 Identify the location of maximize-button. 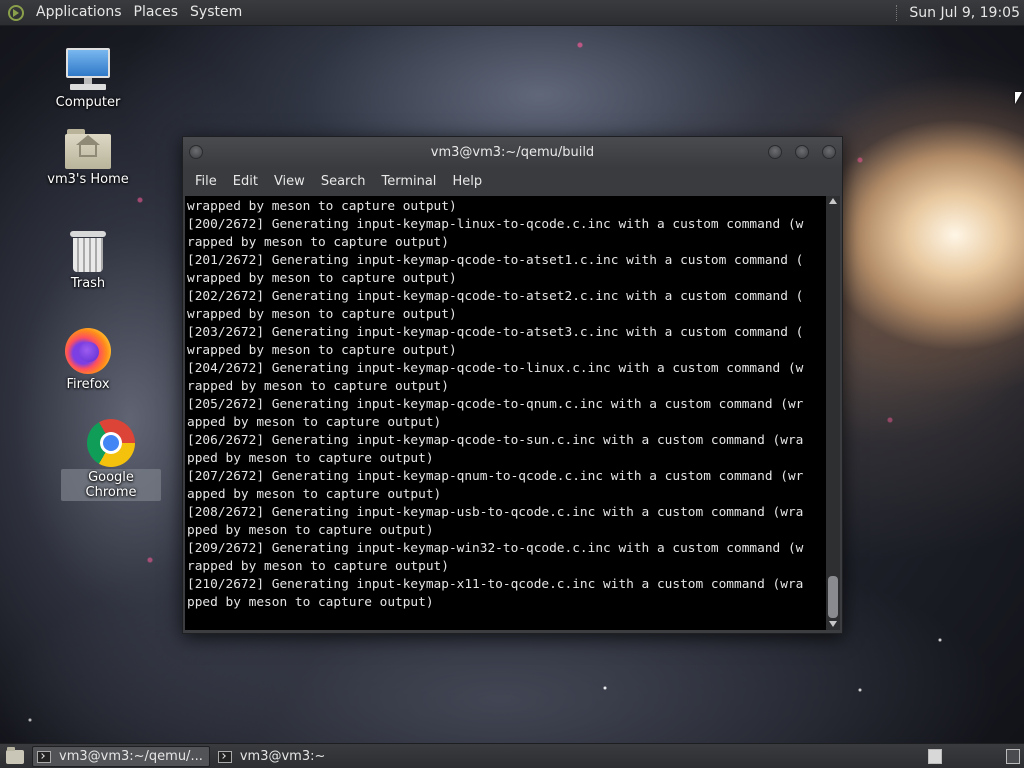
(802, 152).